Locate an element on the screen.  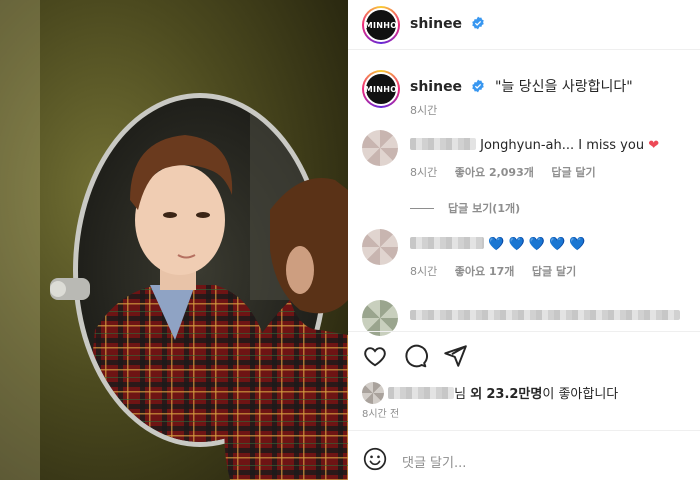
comment-line is located at coordinates (545, 315).